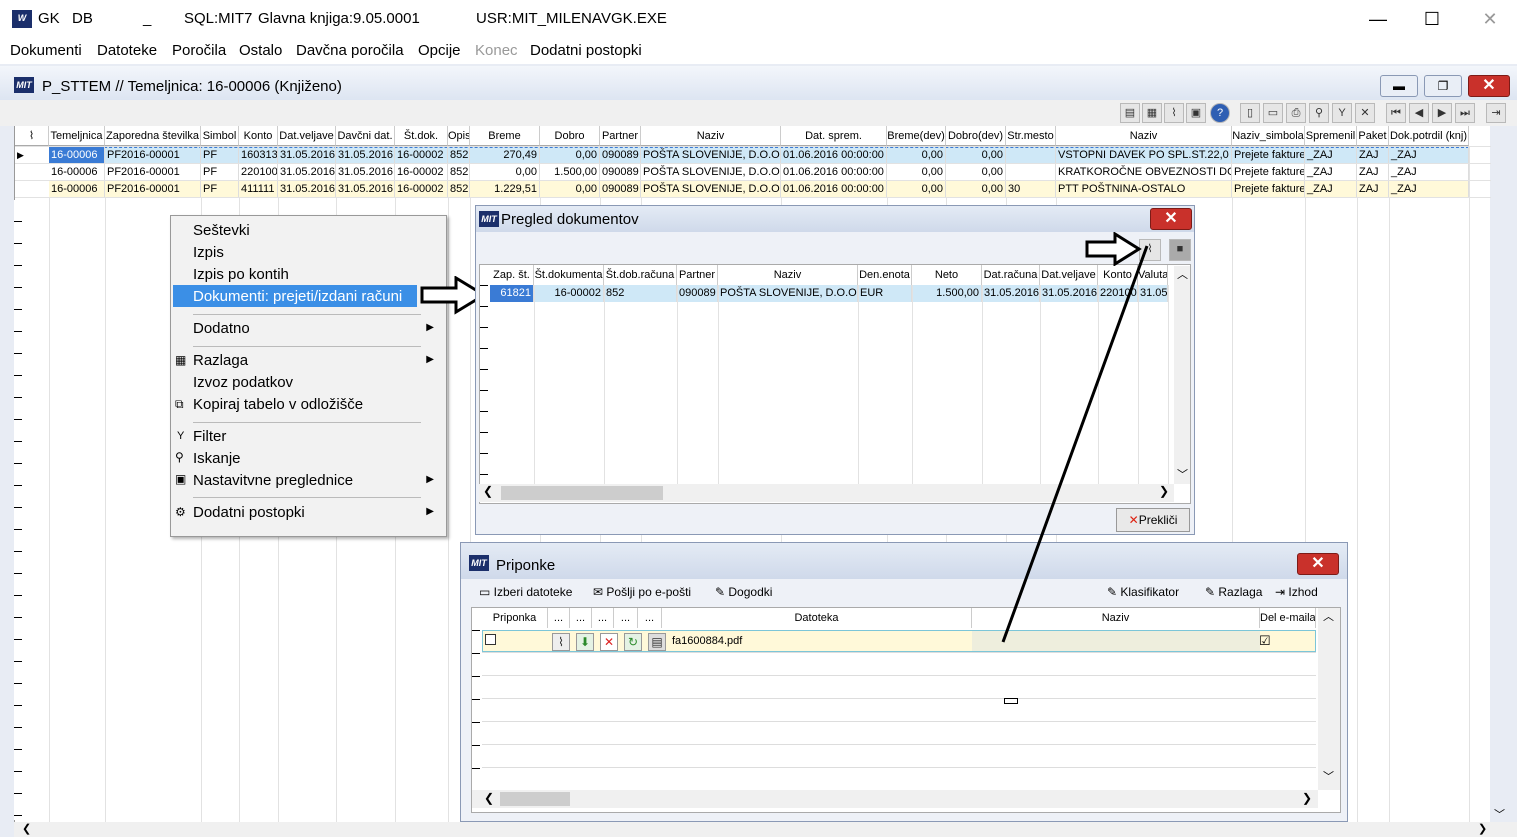  Describe the element at coordinates (1171, 219) in the screenshot. I see `pregled-close-button: ✕` at that location.